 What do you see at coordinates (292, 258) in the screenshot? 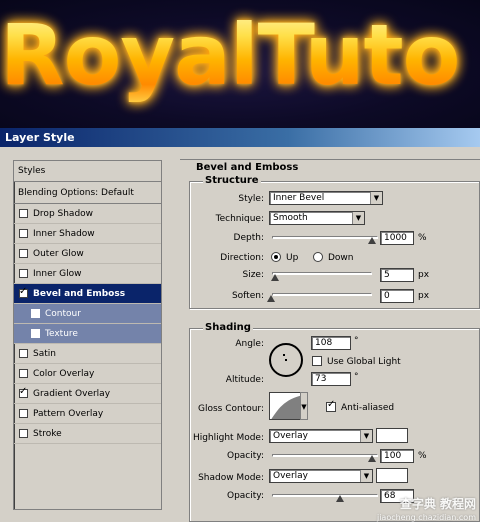
I see `direction-up-label: Up` at bounding box center [292, 258].